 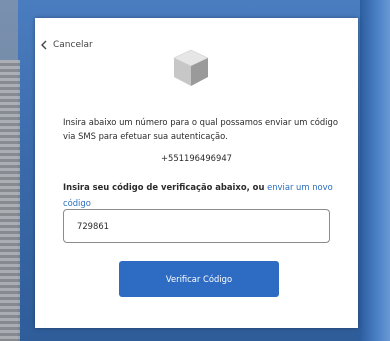 What do you see at coordinates (196, 226) in the screenshot?
I see `verification-code-input` at bounding box center [196, 226].